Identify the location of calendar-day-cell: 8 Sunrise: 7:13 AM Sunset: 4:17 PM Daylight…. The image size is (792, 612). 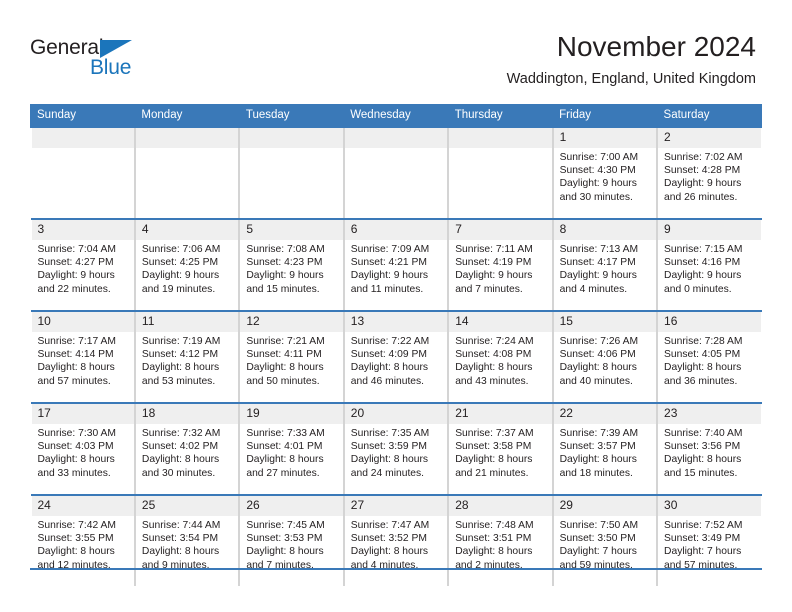
(605, 264).